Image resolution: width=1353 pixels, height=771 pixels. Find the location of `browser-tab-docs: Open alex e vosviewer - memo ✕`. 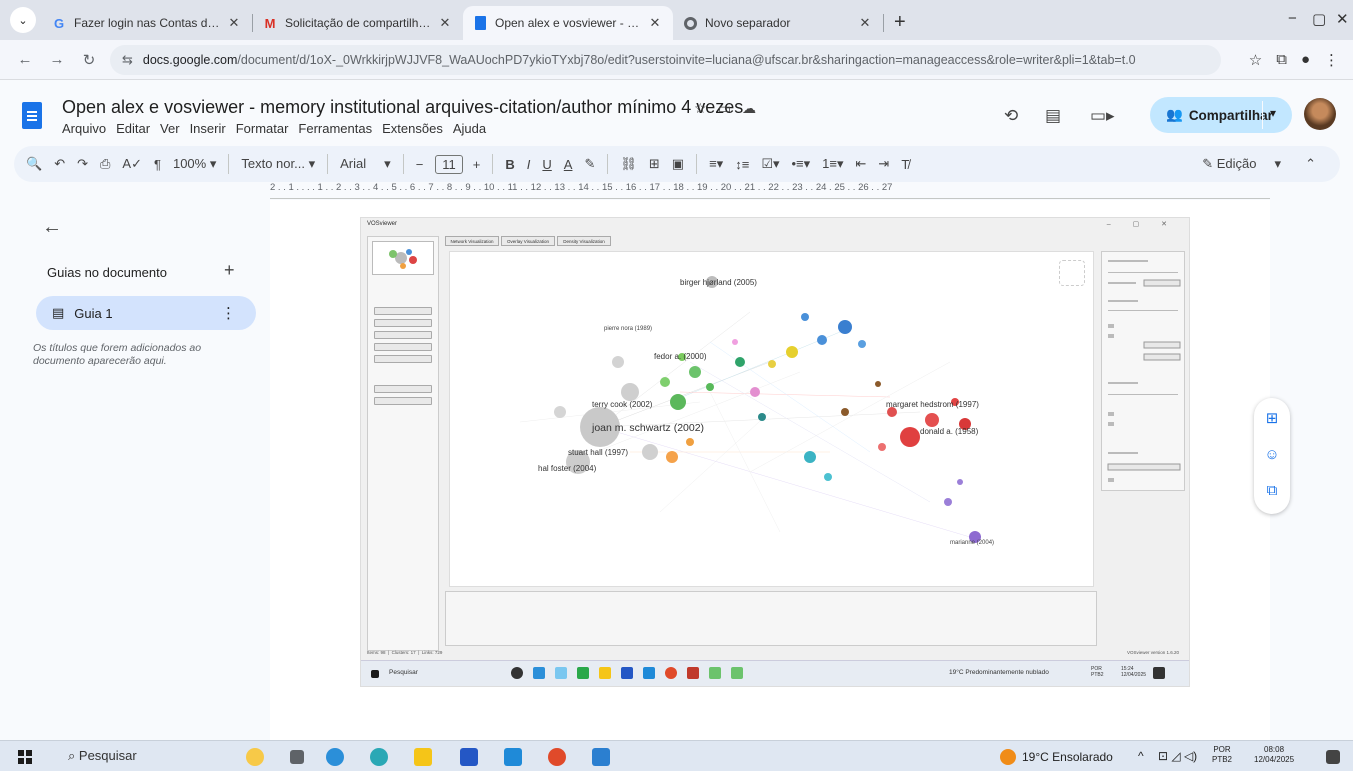

browser-tab-docs: Open alex e vosviewer - memo ✕ is located at coordinates (568, 23).